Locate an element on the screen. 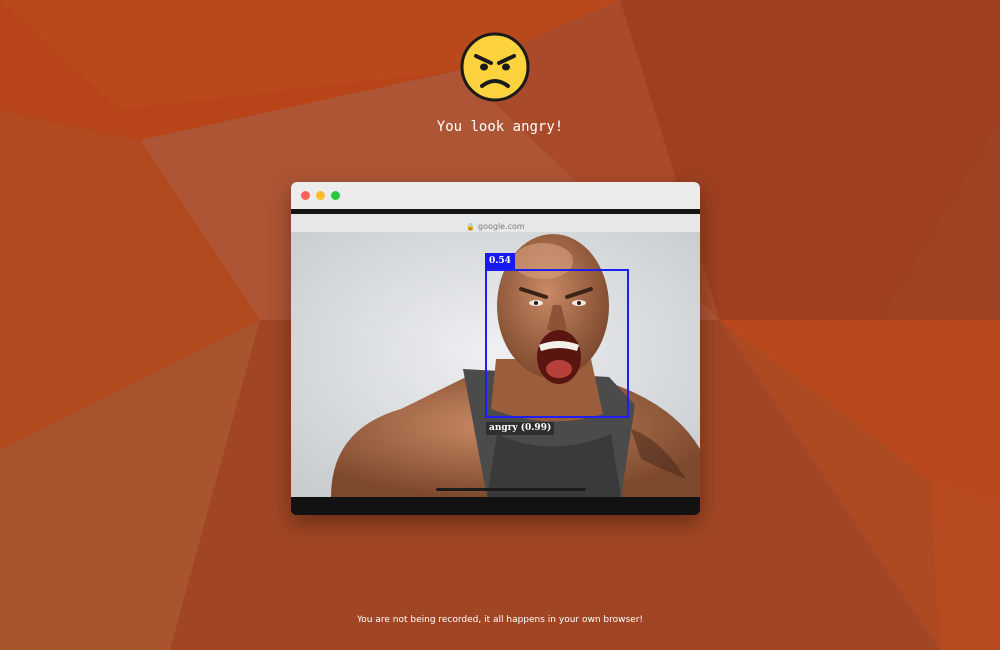  angry-face-icon is located at coordinates (495, 67).